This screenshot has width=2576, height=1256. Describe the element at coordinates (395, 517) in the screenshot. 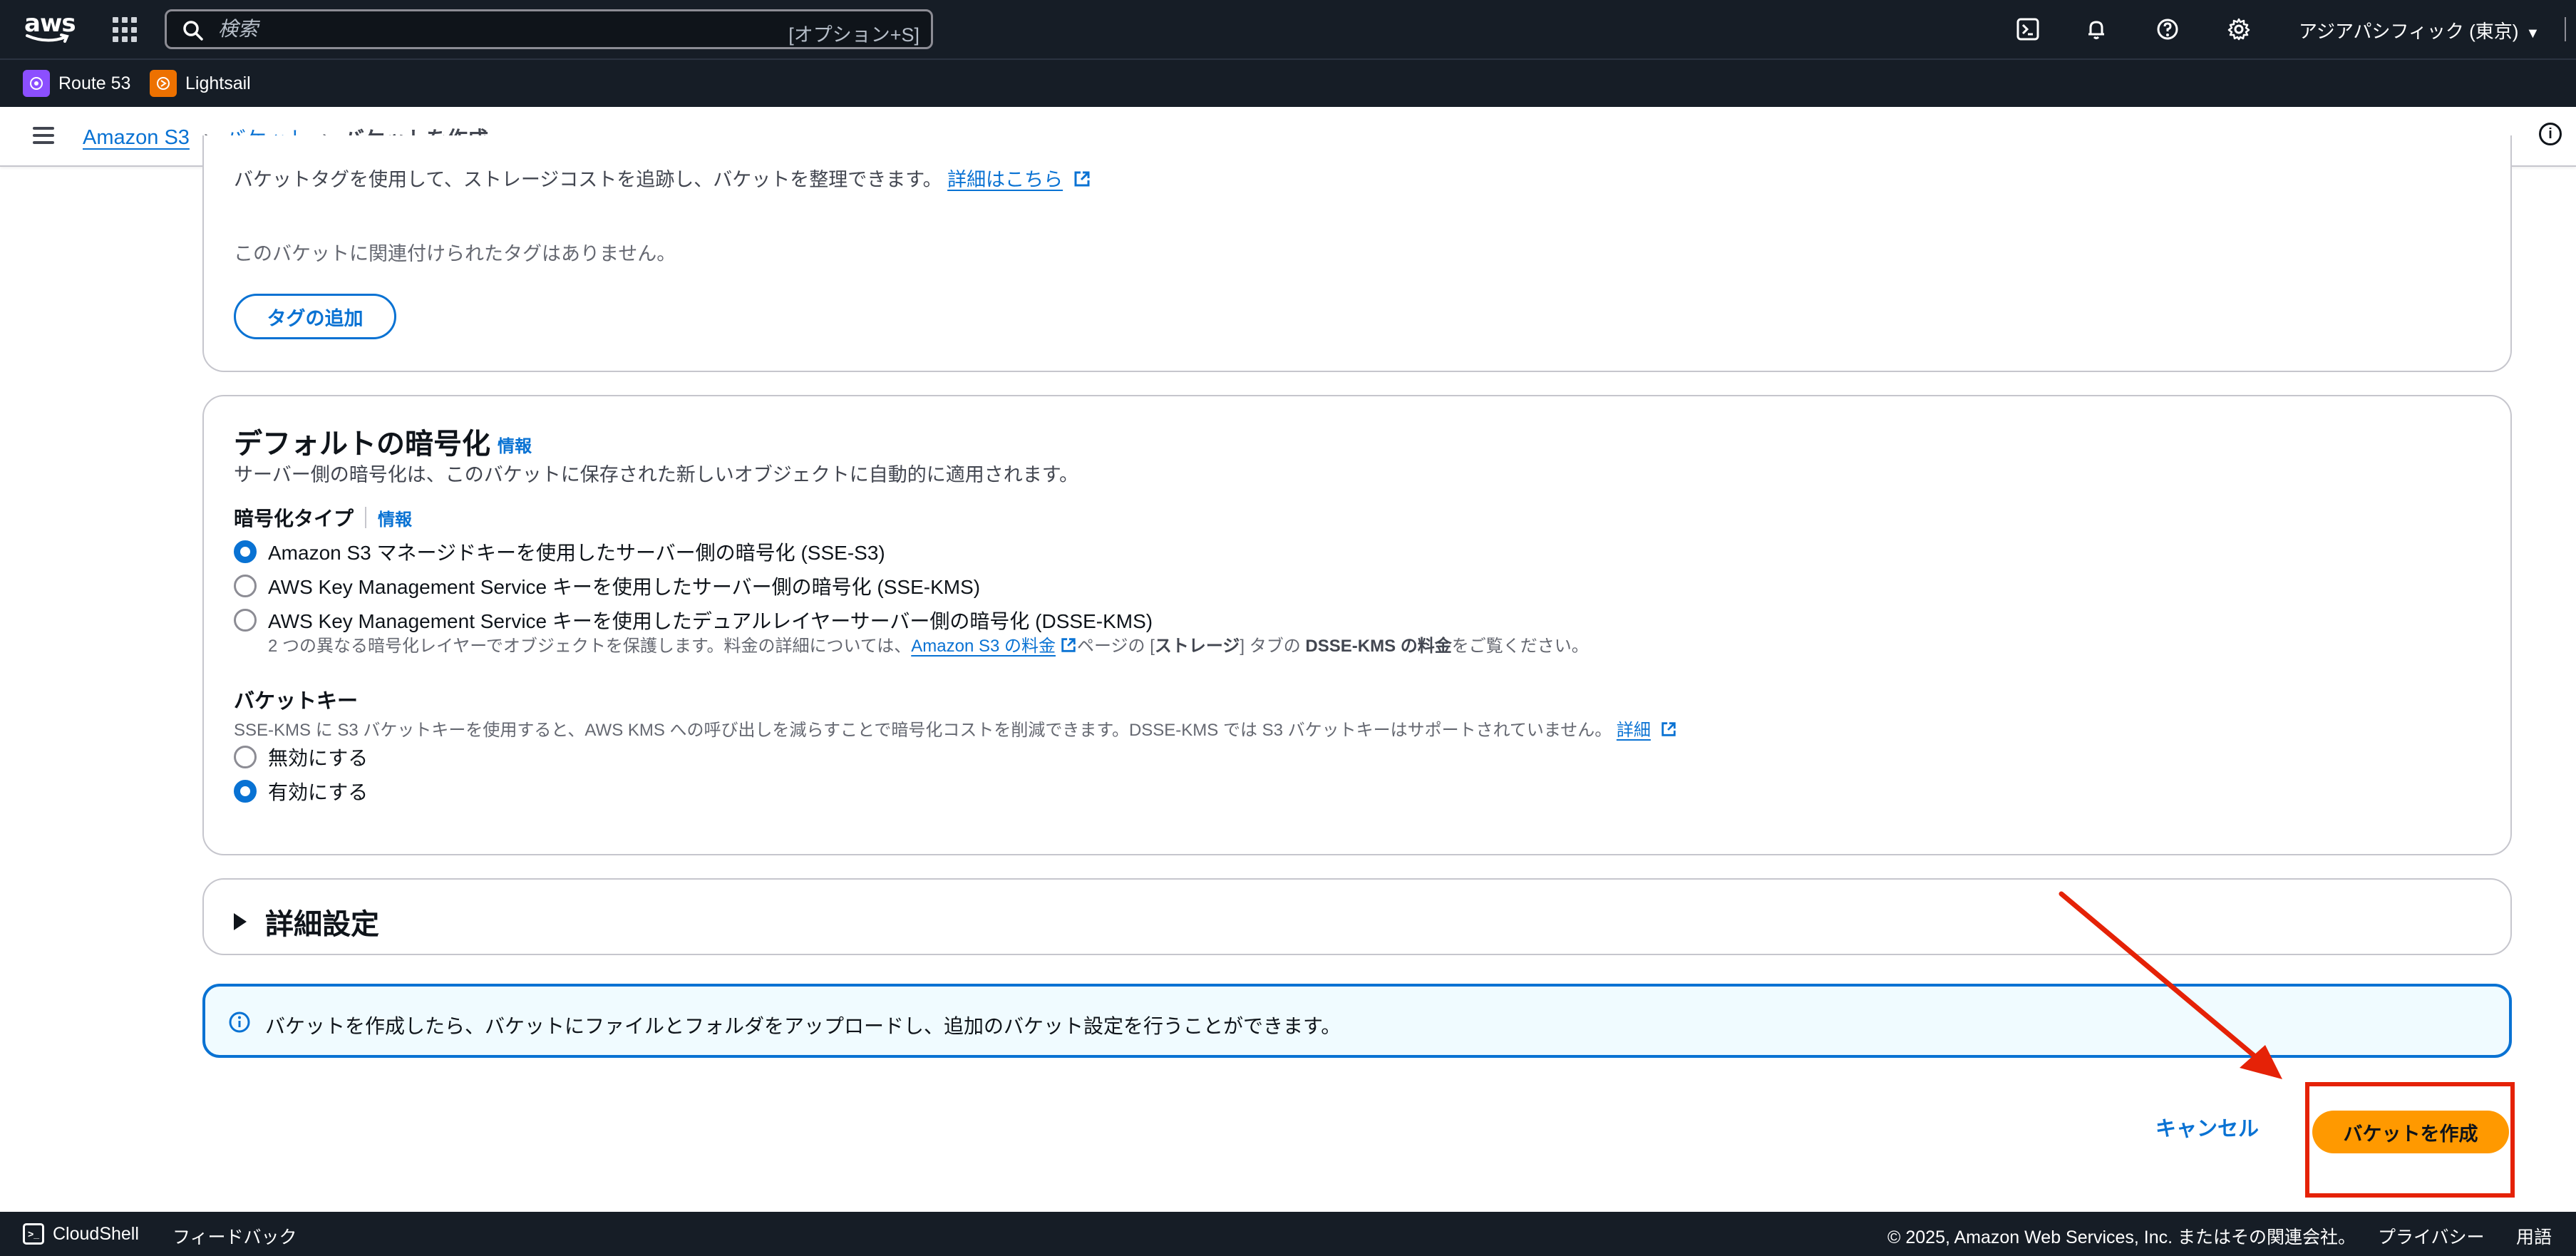

I see `encryption-type-info-link: 情報` at that location.